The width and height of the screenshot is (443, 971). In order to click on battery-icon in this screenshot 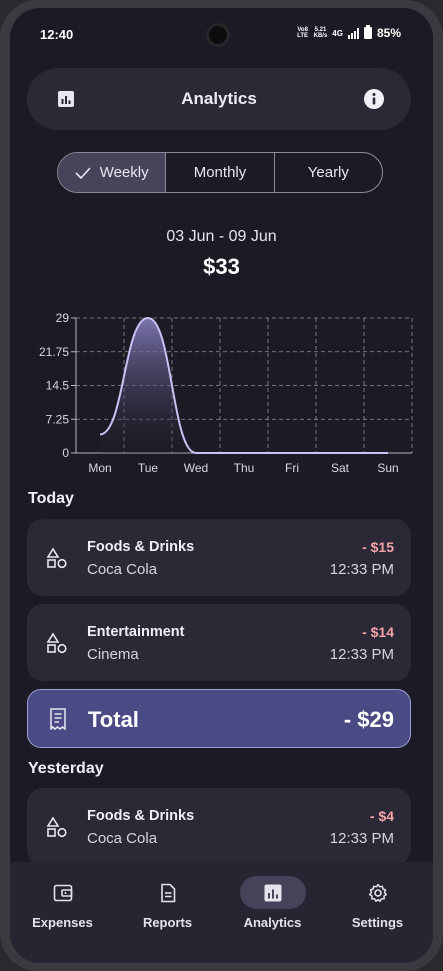, I will do `click(367, 32)`.